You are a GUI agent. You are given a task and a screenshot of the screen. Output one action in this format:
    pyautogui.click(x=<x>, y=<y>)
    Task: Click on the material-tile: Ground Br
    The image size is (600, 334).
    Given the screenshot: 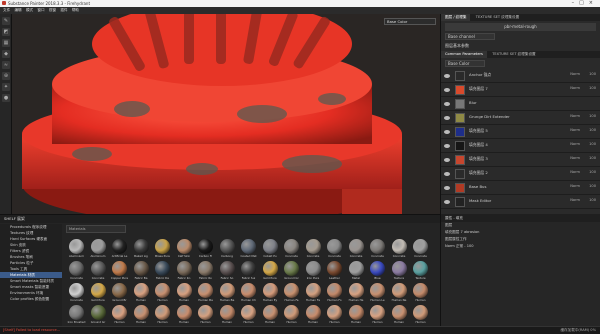 What is the action you would take?
    pyautogui.click(x=119, y=292)
    